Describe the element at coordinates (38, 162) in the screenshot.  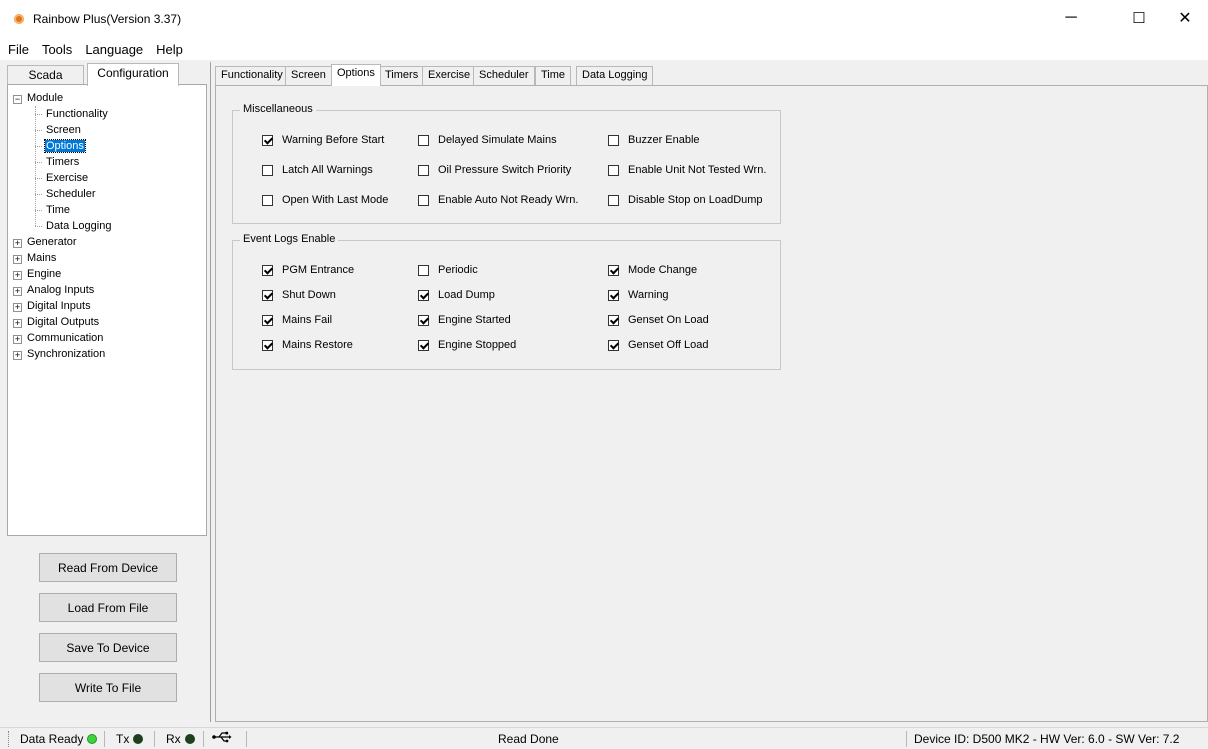
I see `tree-line` at that location.